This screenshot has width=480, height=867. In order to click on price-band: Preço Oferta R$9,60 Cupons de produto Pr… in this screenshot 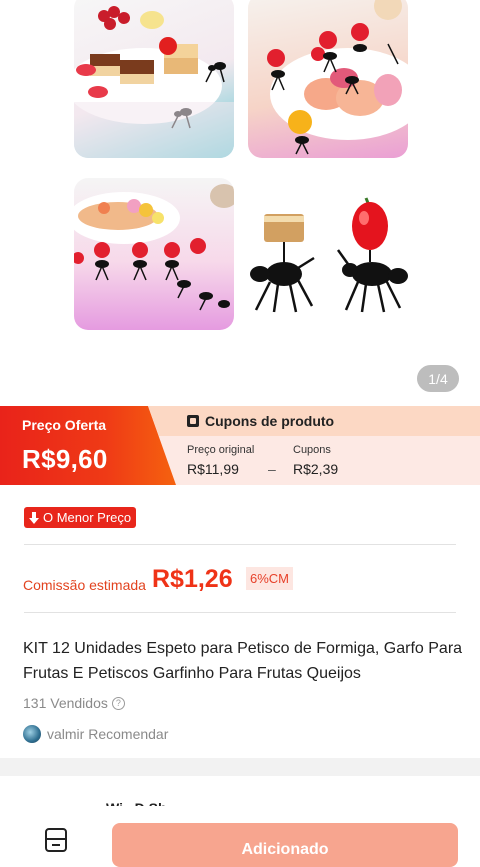, I will do `click(240, 445)`.